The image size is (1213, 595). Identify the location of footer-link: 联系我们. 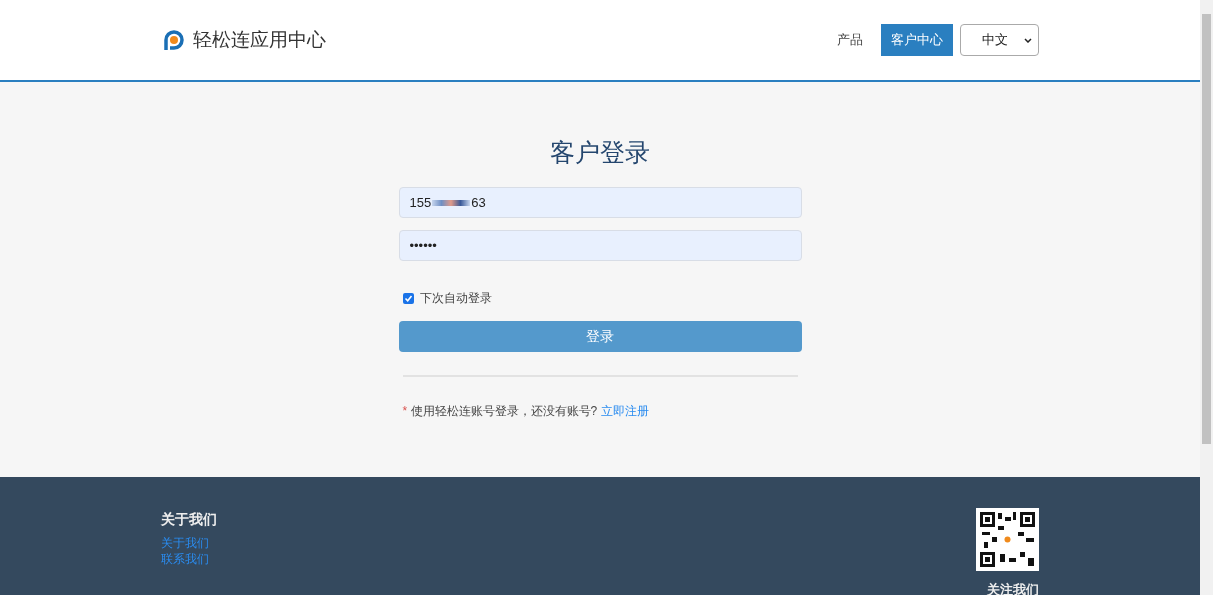
(189, 559).